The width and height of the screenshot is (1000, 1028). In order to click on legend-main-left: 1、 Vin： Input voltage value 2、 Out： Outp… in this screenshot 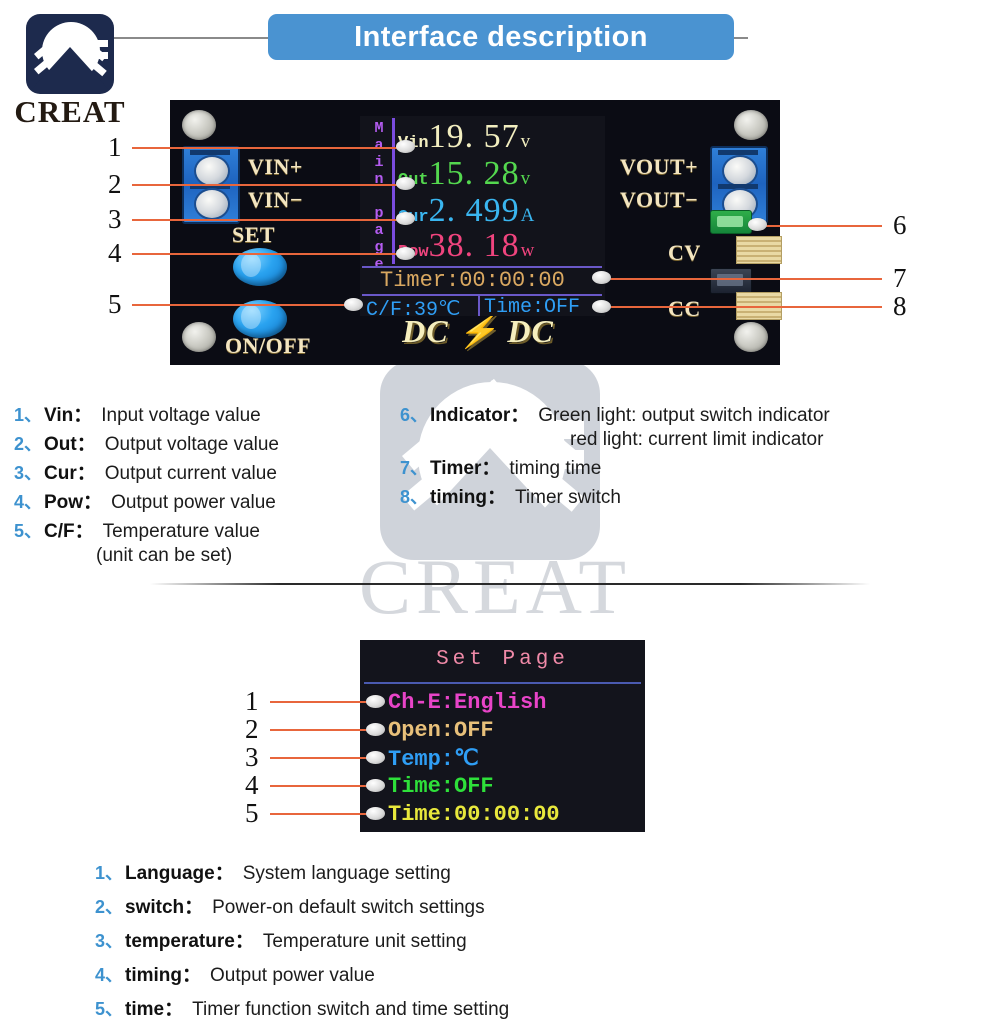, I will do `click(209, 484)`.